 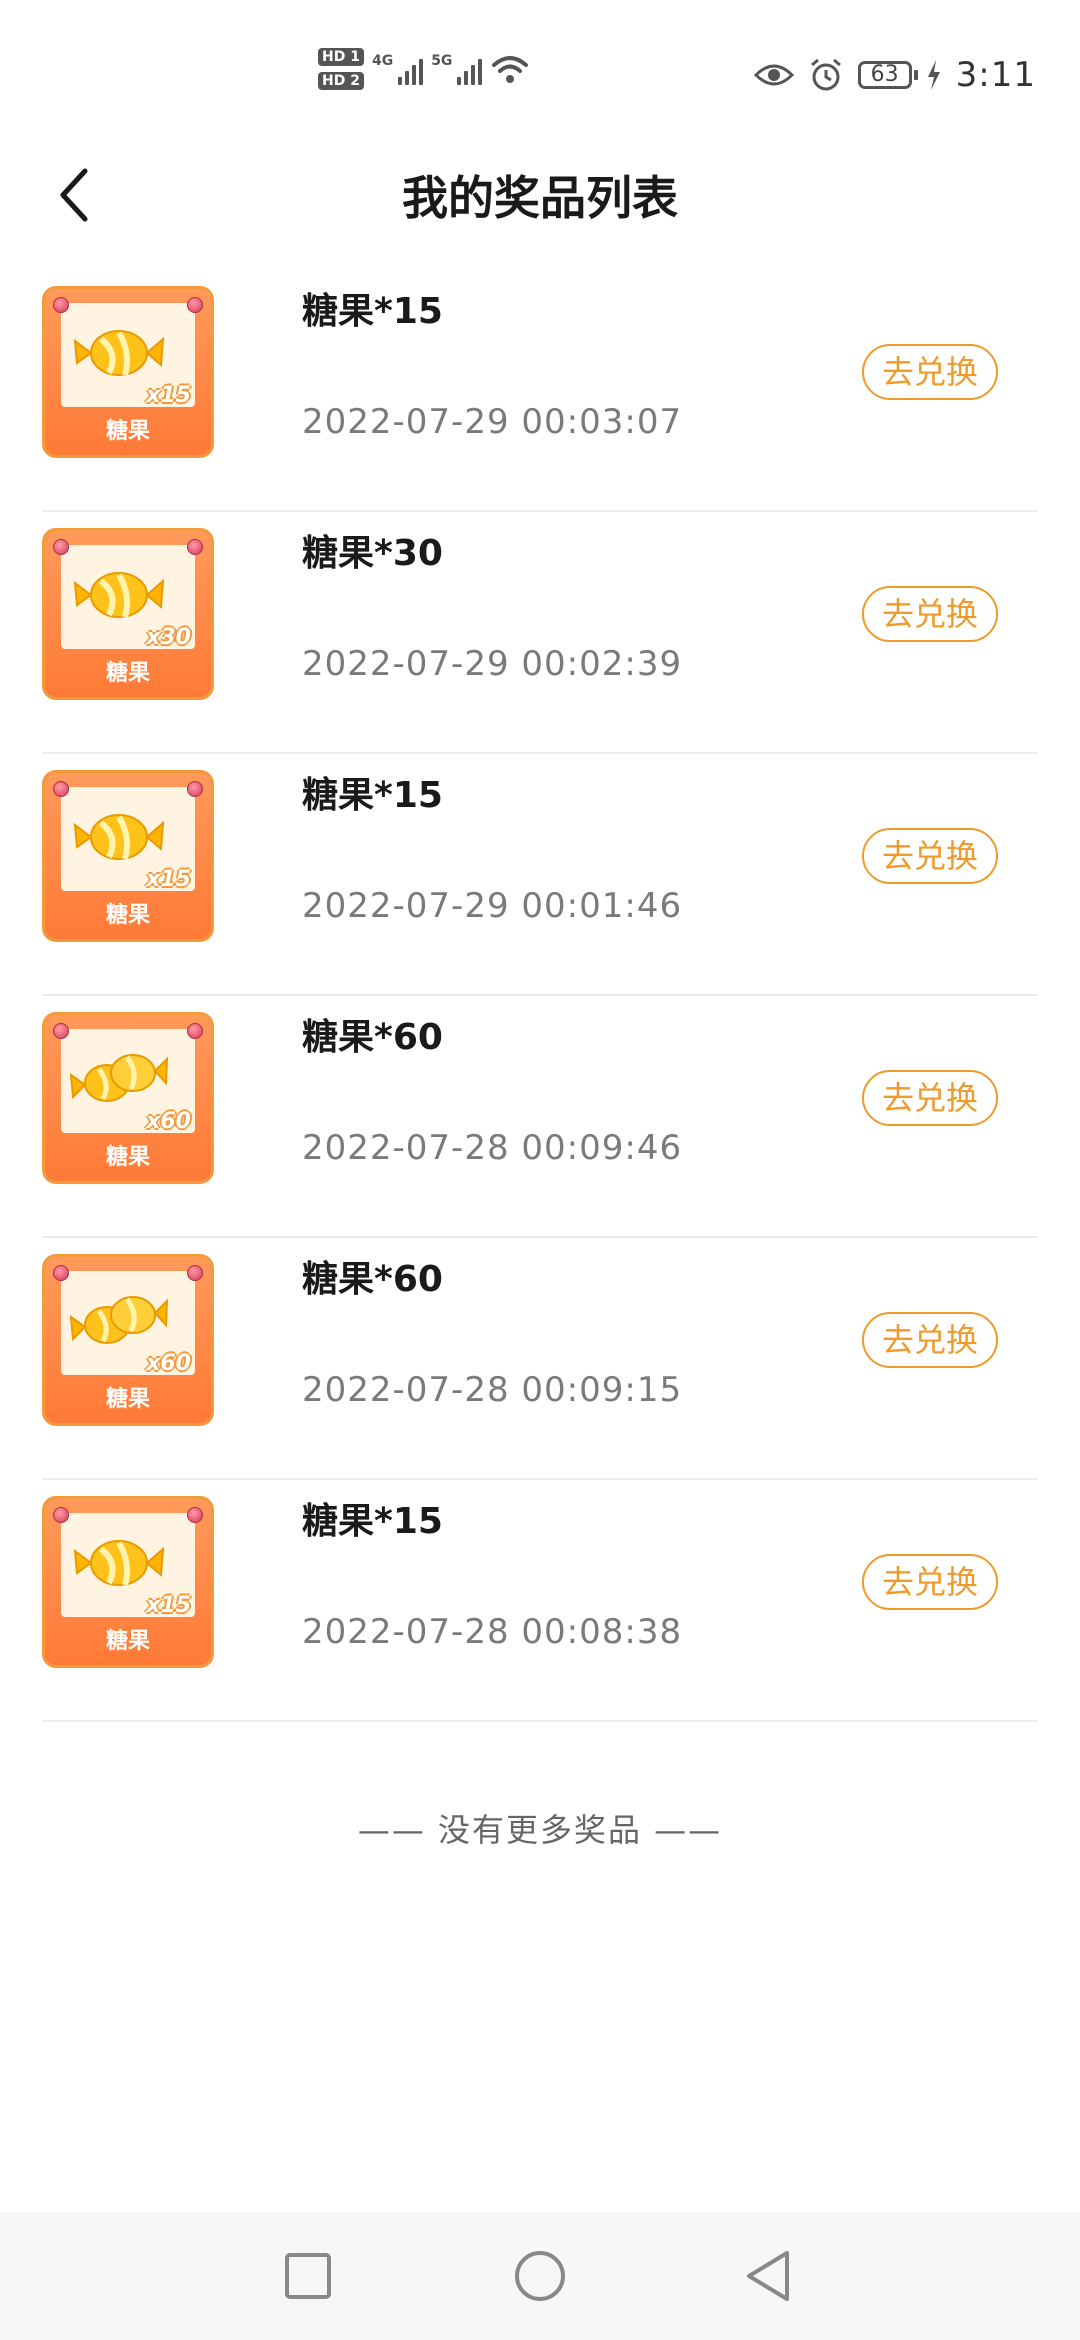 What do you see at coordinates (492, 906) in the screenshot?
I see `prize-date: 2022-07-29 00:01:46` at bounding box center [492, 906].